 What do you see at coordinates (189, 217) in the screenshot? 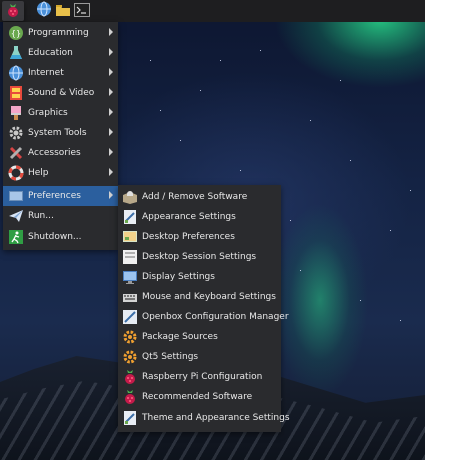
I see `menu-item-label: Appearance Settings` at bounding box center [189, 217].